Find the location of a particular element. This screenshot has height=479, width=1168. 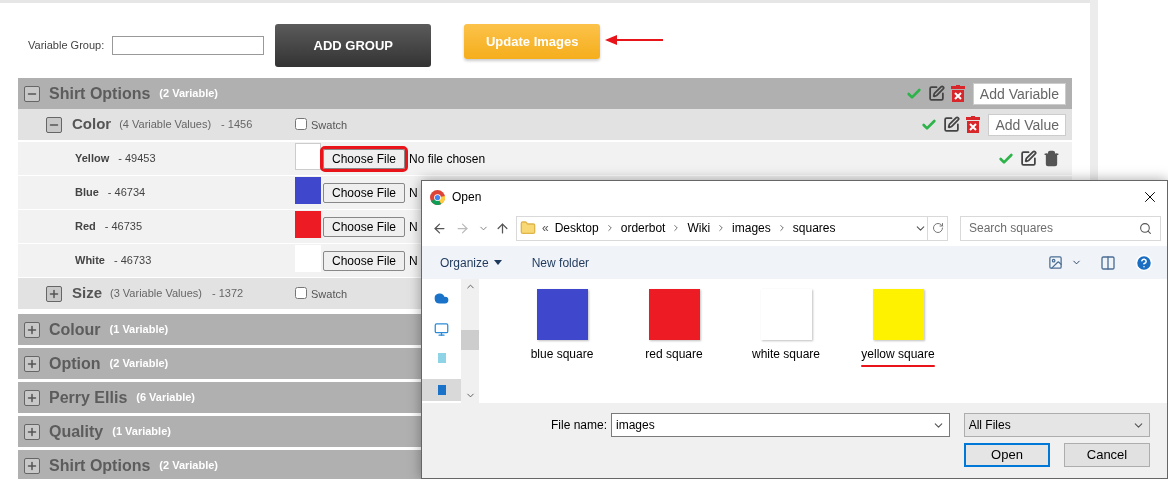

search-placeholder: Search squares is located at coordinates (1011, 228).